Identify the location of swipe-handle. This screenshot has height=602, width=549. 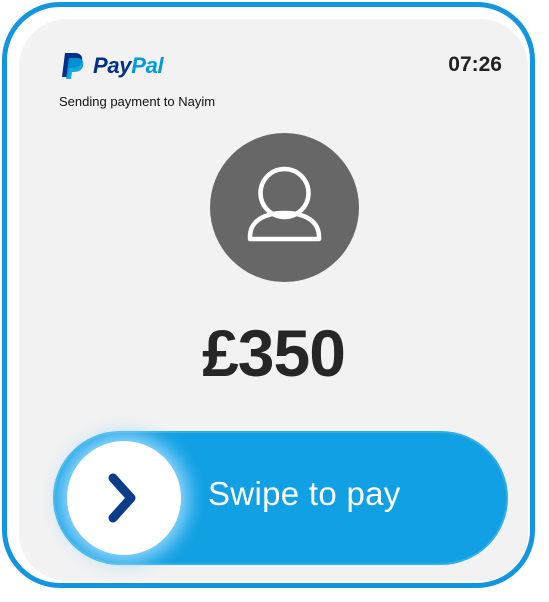
(124, 498).